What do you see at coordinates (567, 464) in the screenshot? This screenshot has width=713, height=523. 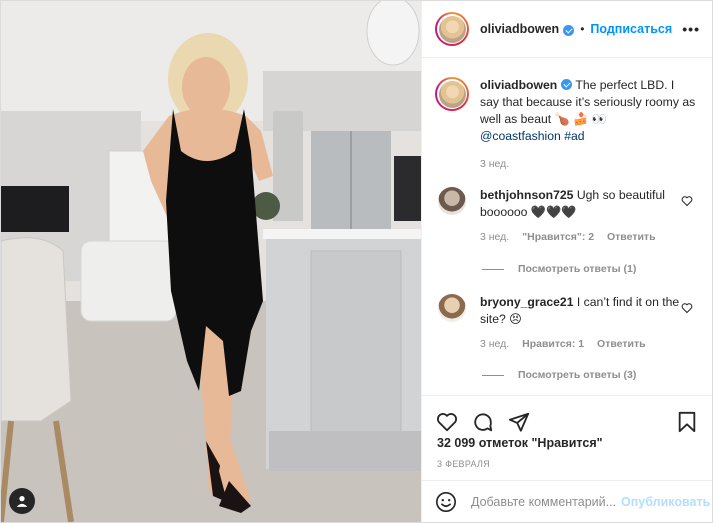 I see `post-date: 3 февраля` at bounding box center [567, 464].